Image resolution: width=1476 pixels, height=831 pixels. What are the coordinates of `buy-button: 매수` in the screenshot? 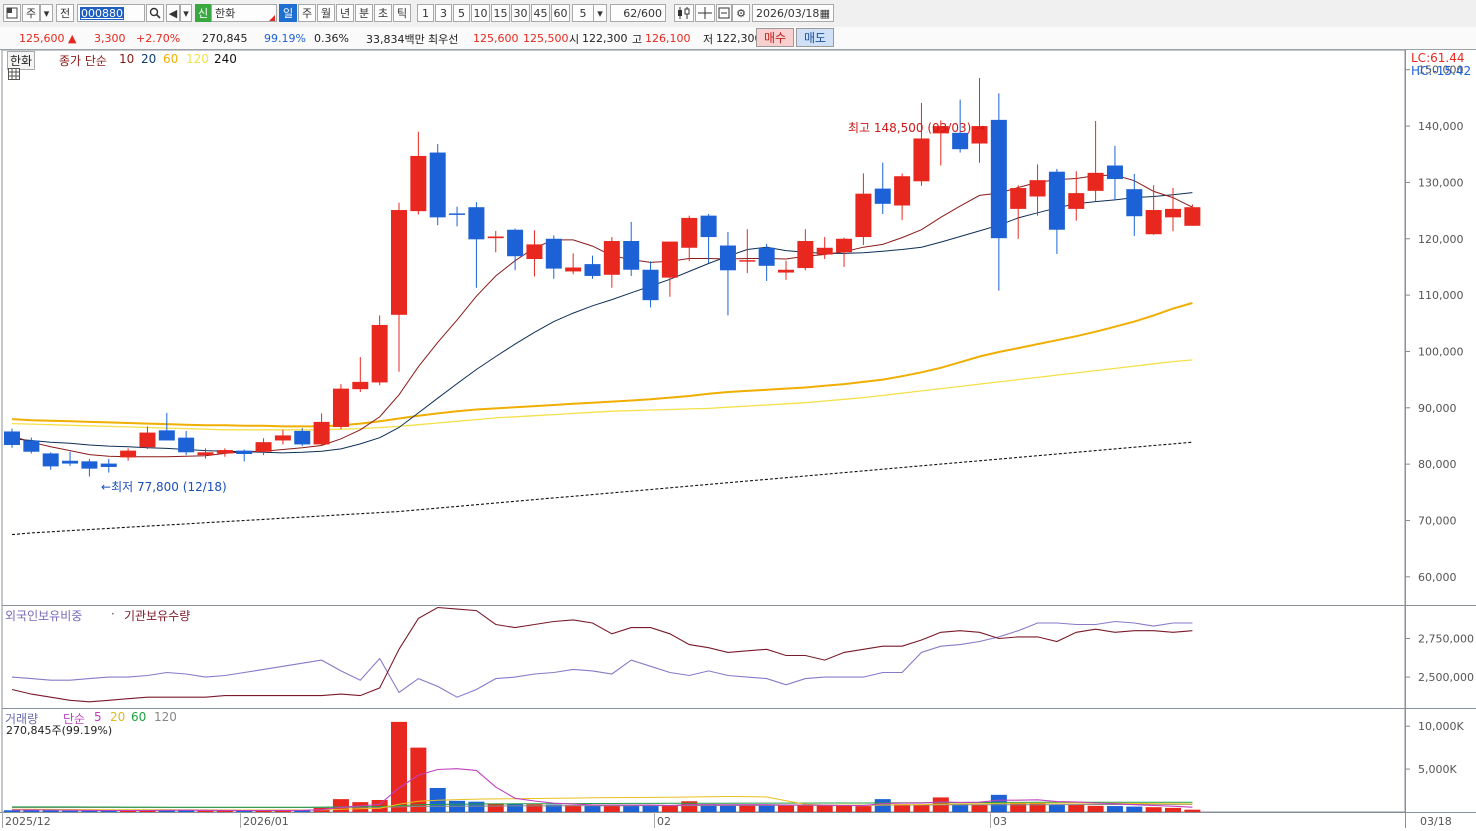 It's located at (775, 37).